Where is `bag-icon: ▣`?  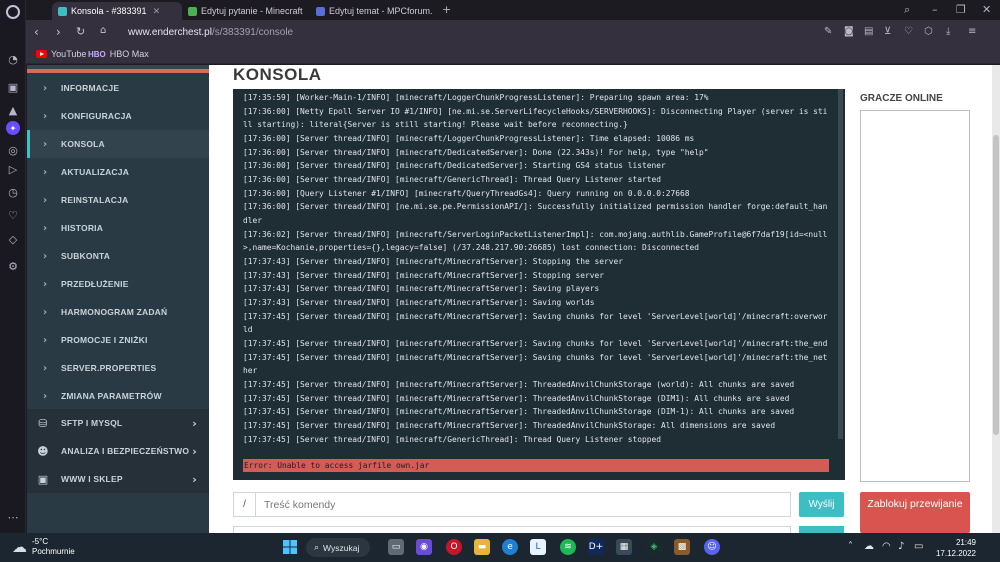
bag-icon: ▣ is located at coordinates (13, 87).